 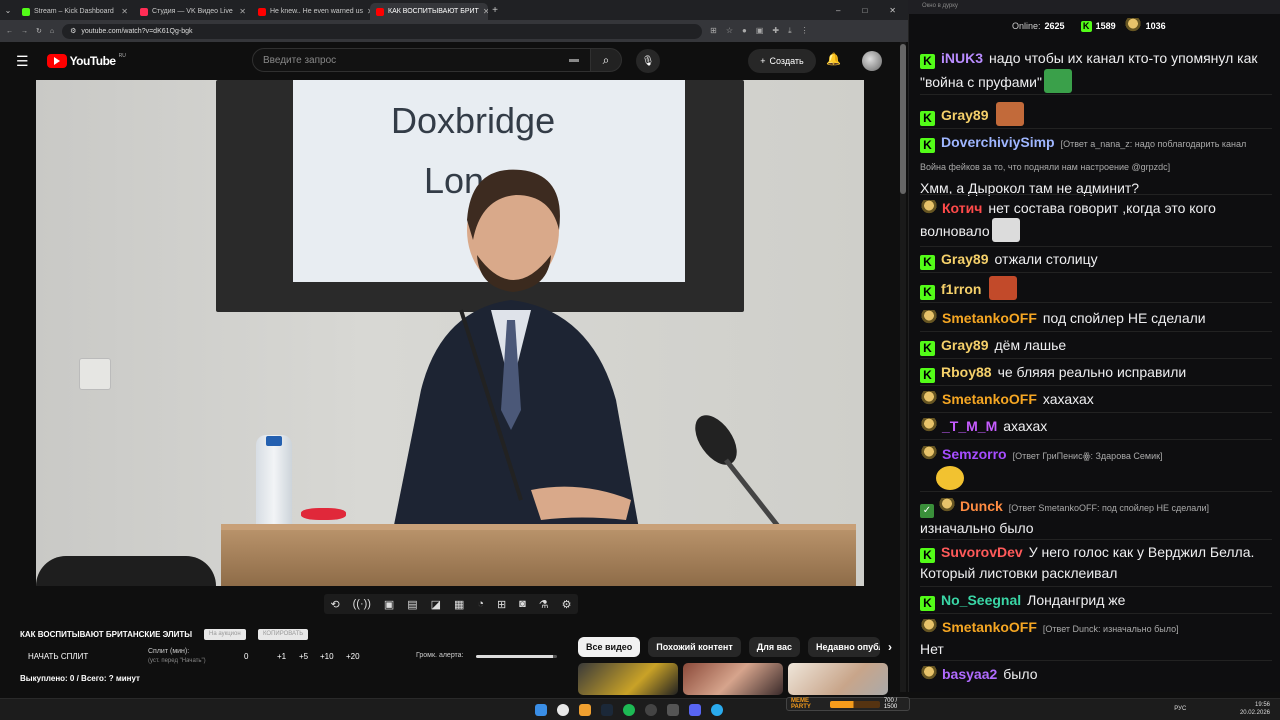 What do you see at coordinates (9, 31) in the screenshot?
I see `back-icon: ←` at bounding box center [9, 31].